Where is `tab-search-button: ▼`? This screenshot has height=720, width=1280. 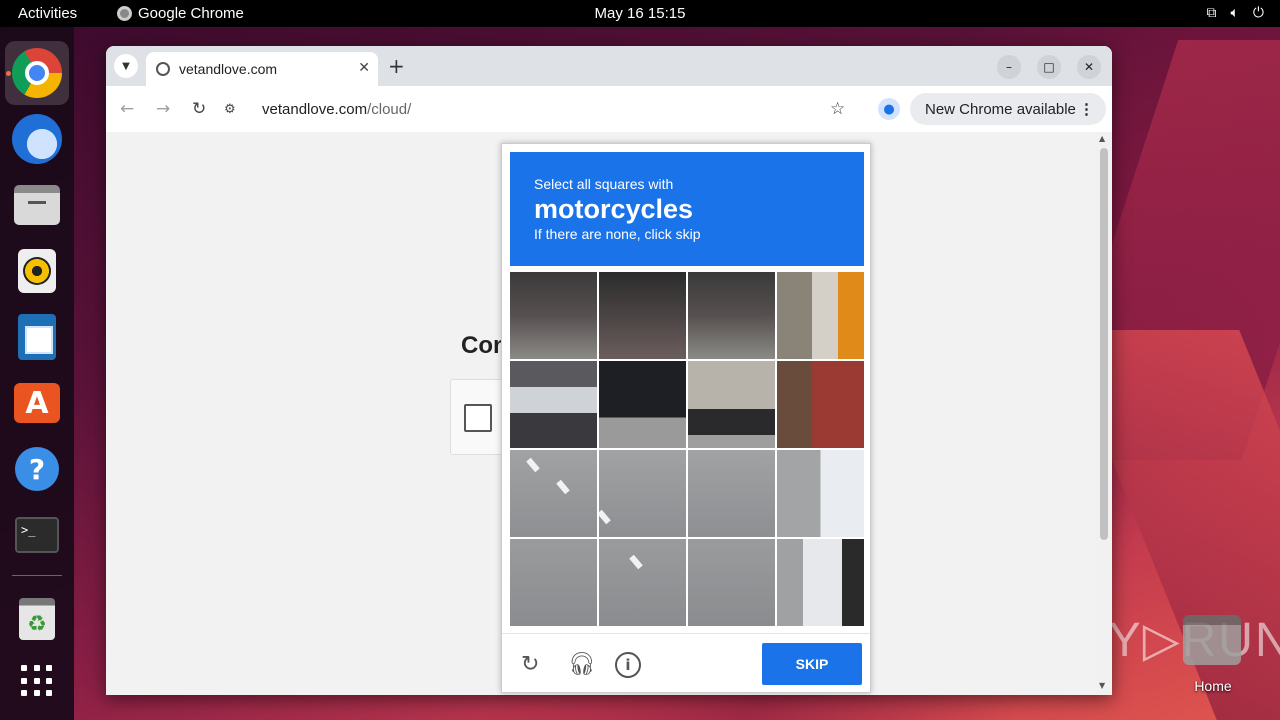 tab-search-button: ▼ is located at coordinates (126, 66).